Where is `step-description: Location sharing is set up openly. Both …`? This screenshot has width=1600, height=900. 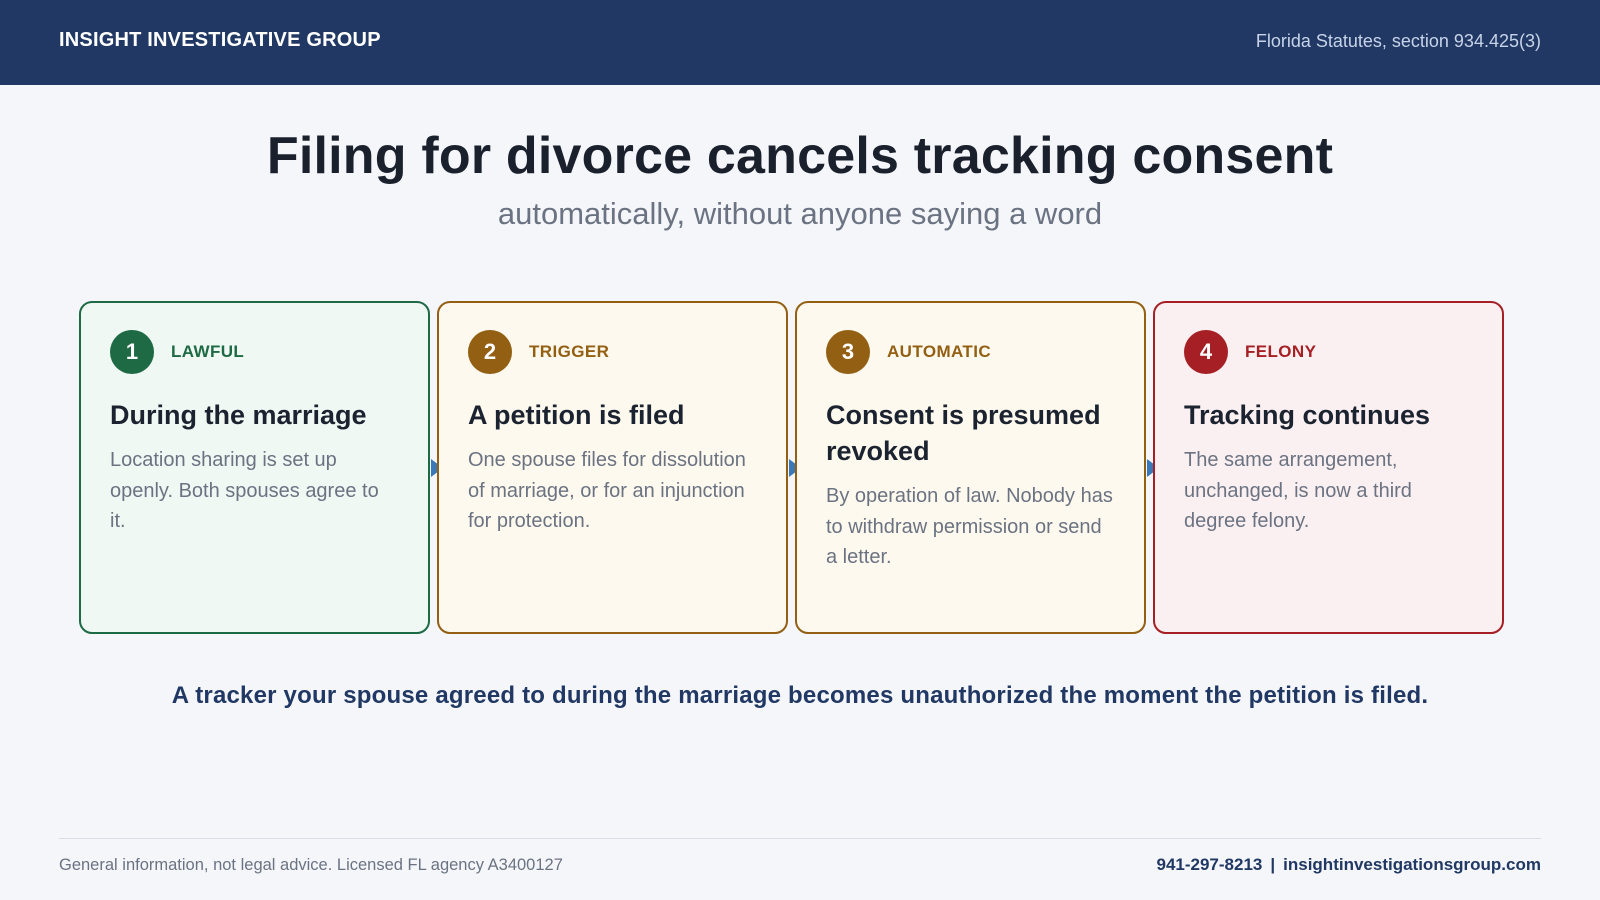 step-description: Location sharing is set up openly. Both … is located at coordinates (244, 490).